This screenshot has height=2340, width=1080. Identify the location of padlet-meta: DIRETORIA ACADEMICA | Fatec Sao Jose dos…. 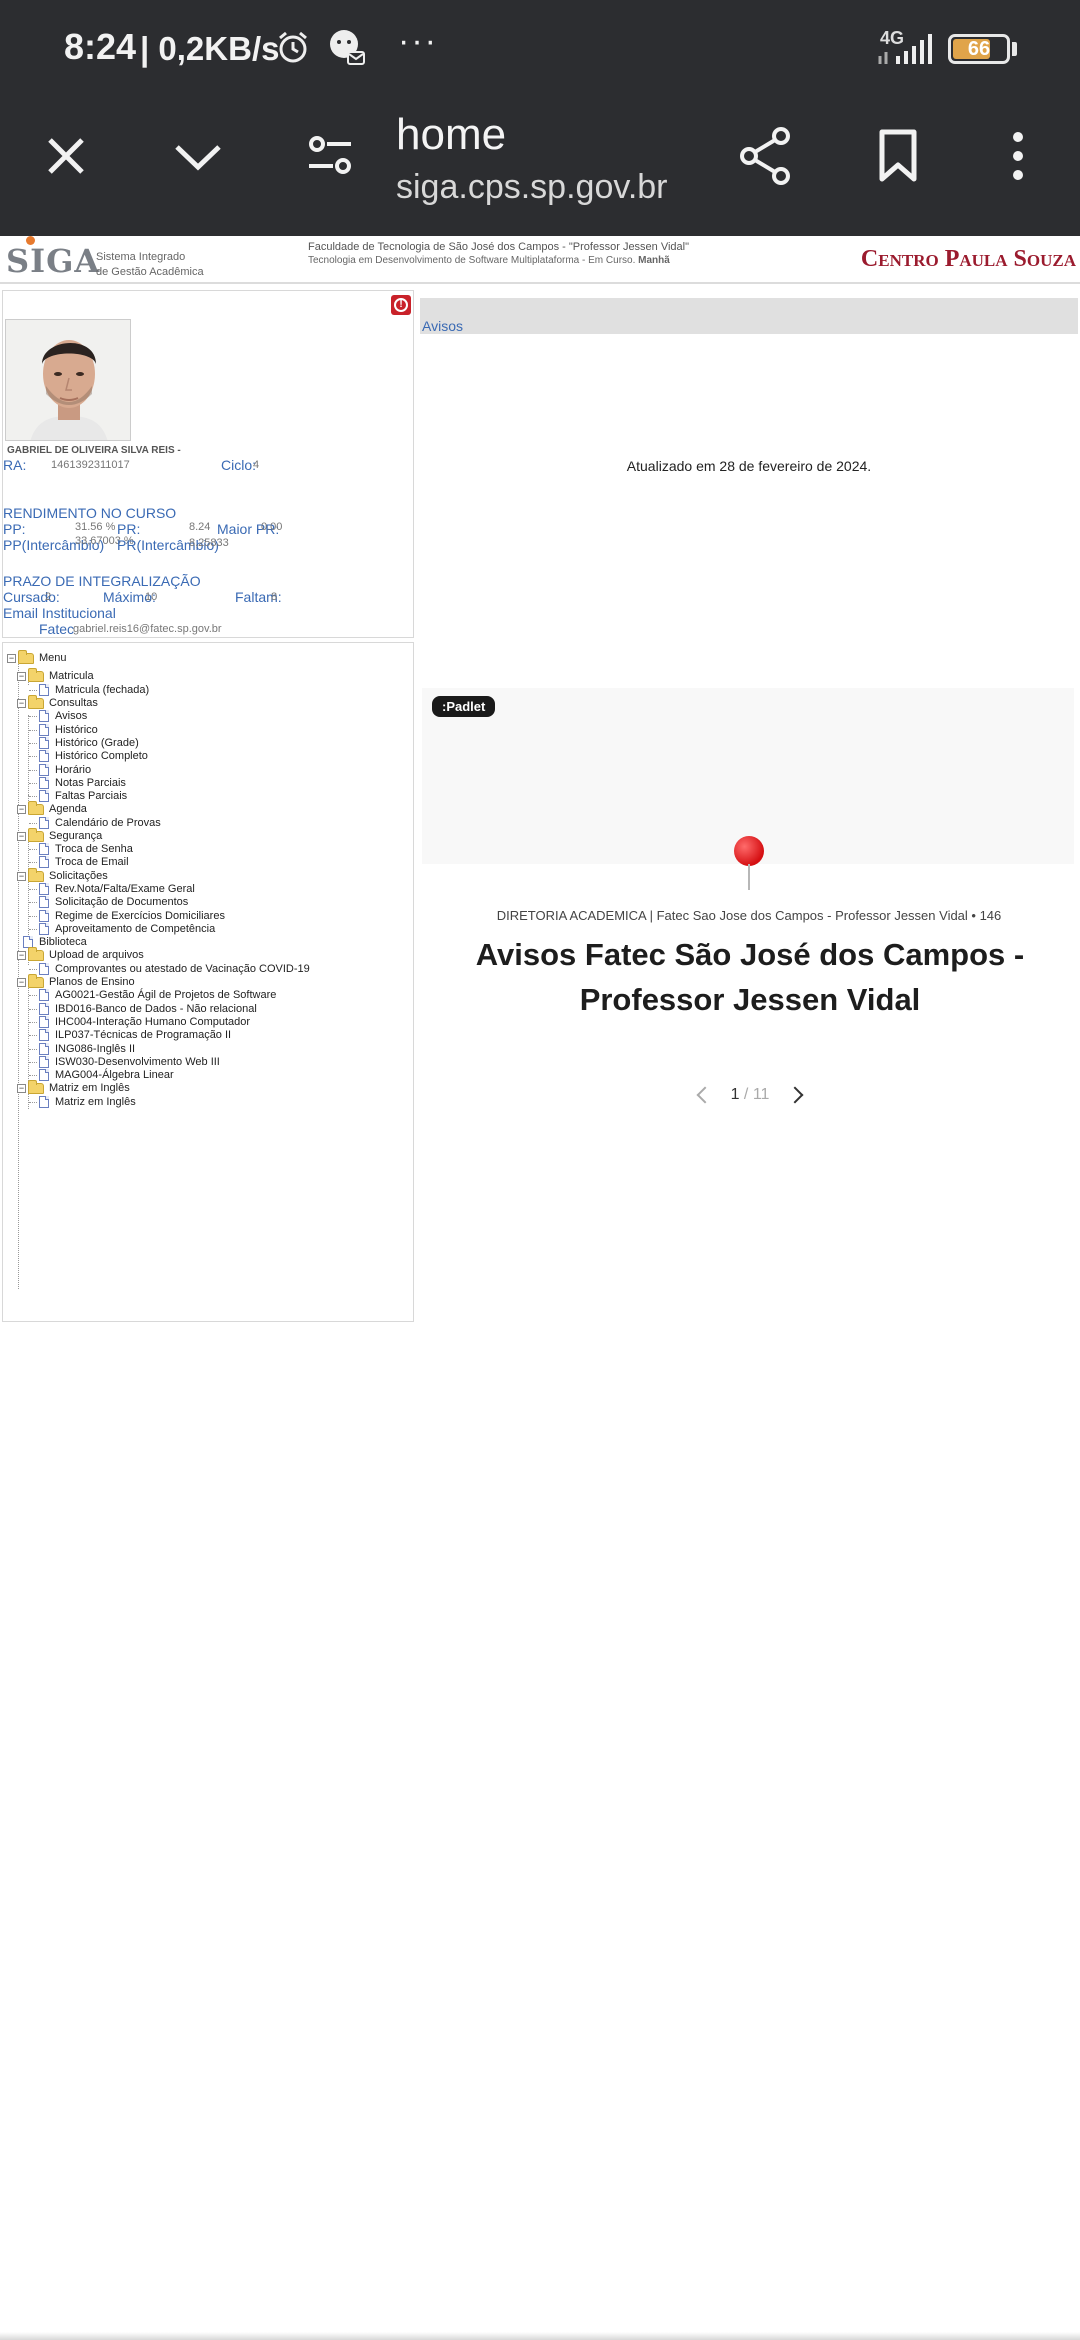
(749, 915).